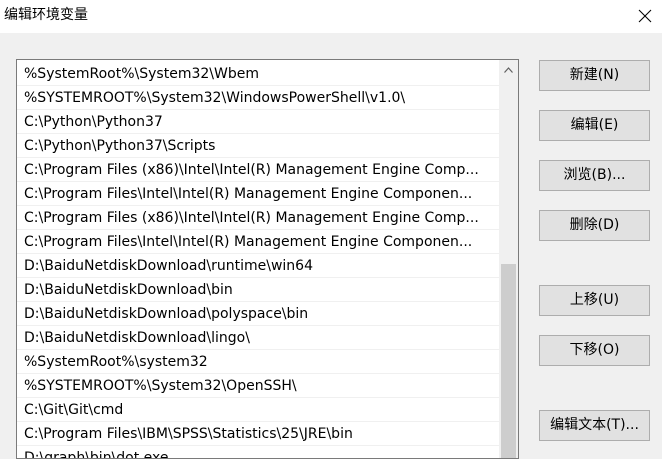 This screenshot has width=662, height=459. I want to click on delete-button: 删除(D), so click(594, 225).